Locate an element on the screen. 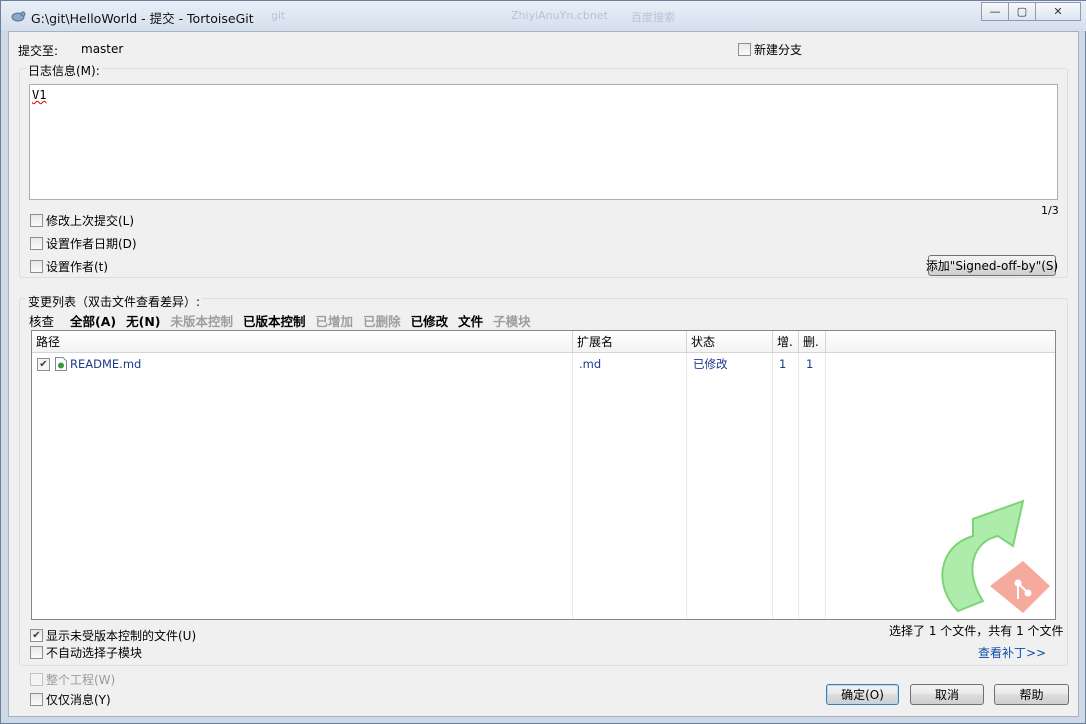 The image size is (1086, 724). whole-project-checkbox: 整个工程(W) is located at coordinates (72, 679).